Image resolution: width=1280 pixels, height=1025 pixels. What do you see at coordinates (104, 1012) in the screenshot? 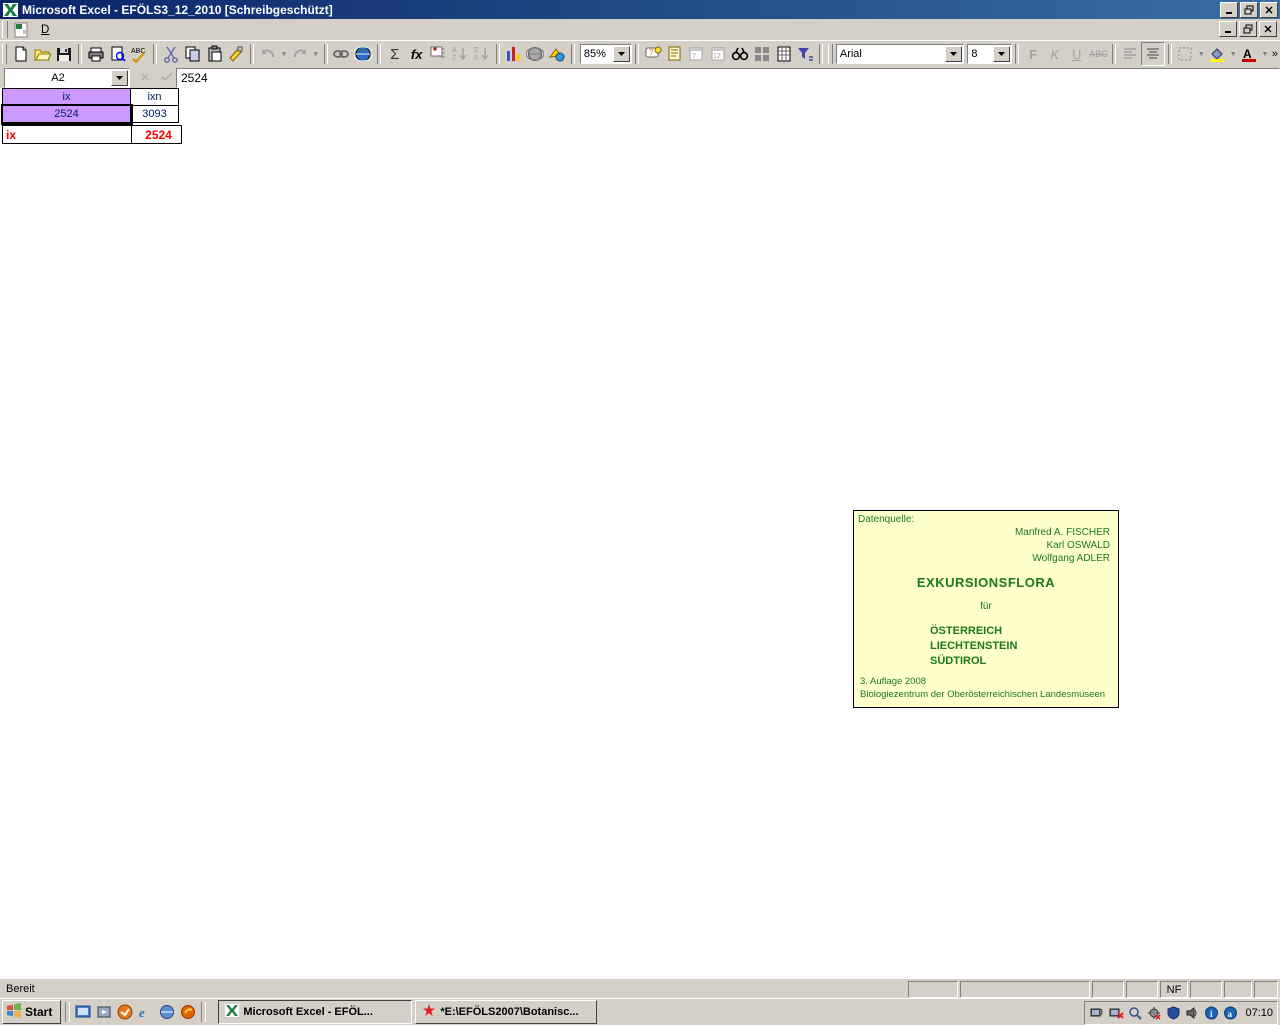
I see `media-player-icon` at bounding box center [104, 1012].